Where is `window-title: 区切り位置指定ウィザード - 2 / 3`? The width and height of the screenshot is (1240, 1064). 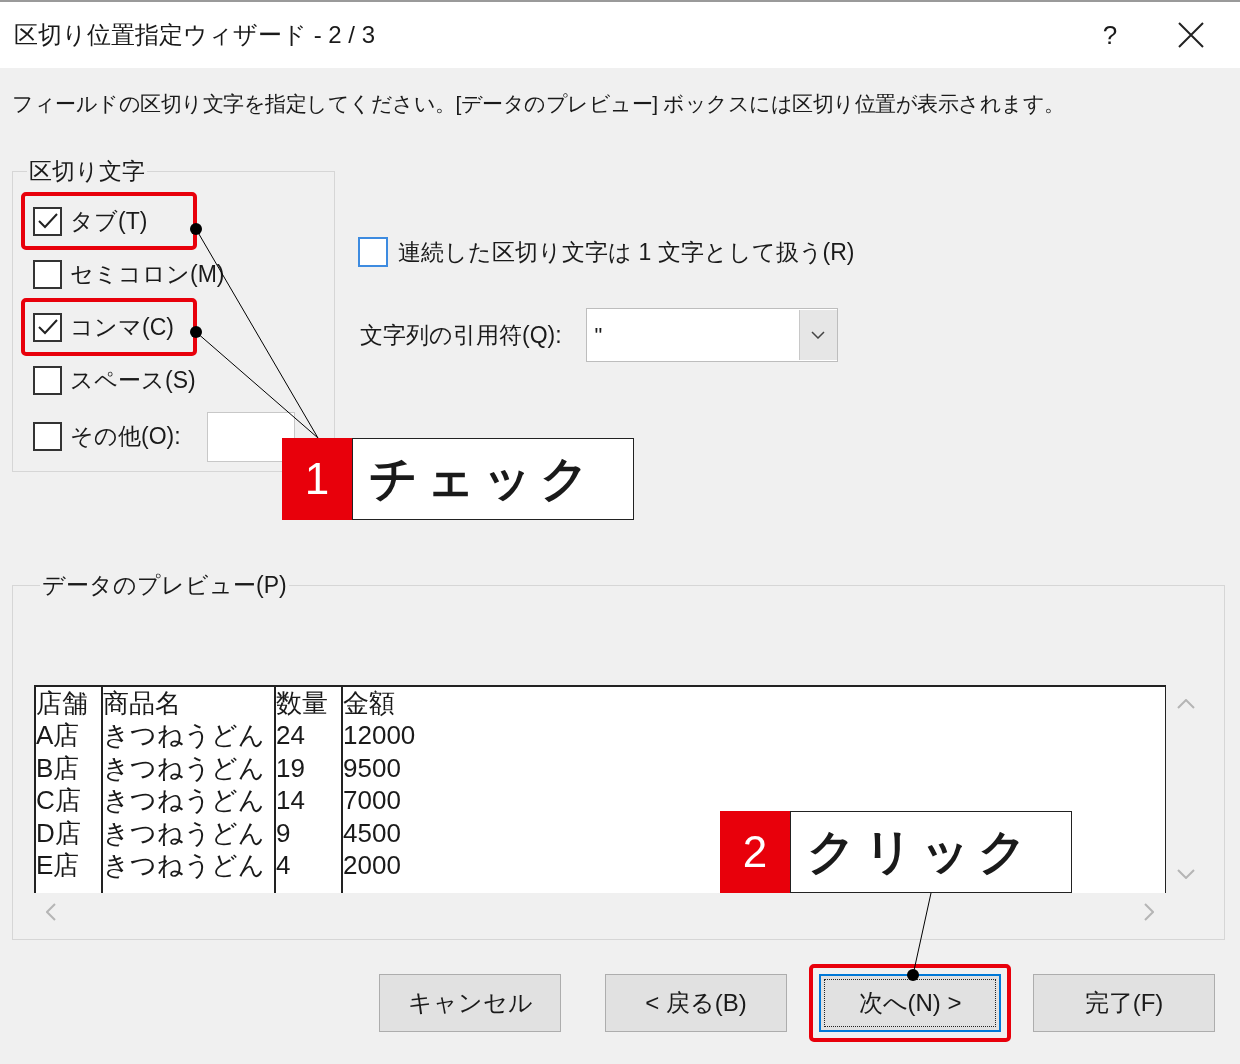
window-title: 区切り位置指定ウィザード - 2 / 3 is located at coordinates (195, 35).